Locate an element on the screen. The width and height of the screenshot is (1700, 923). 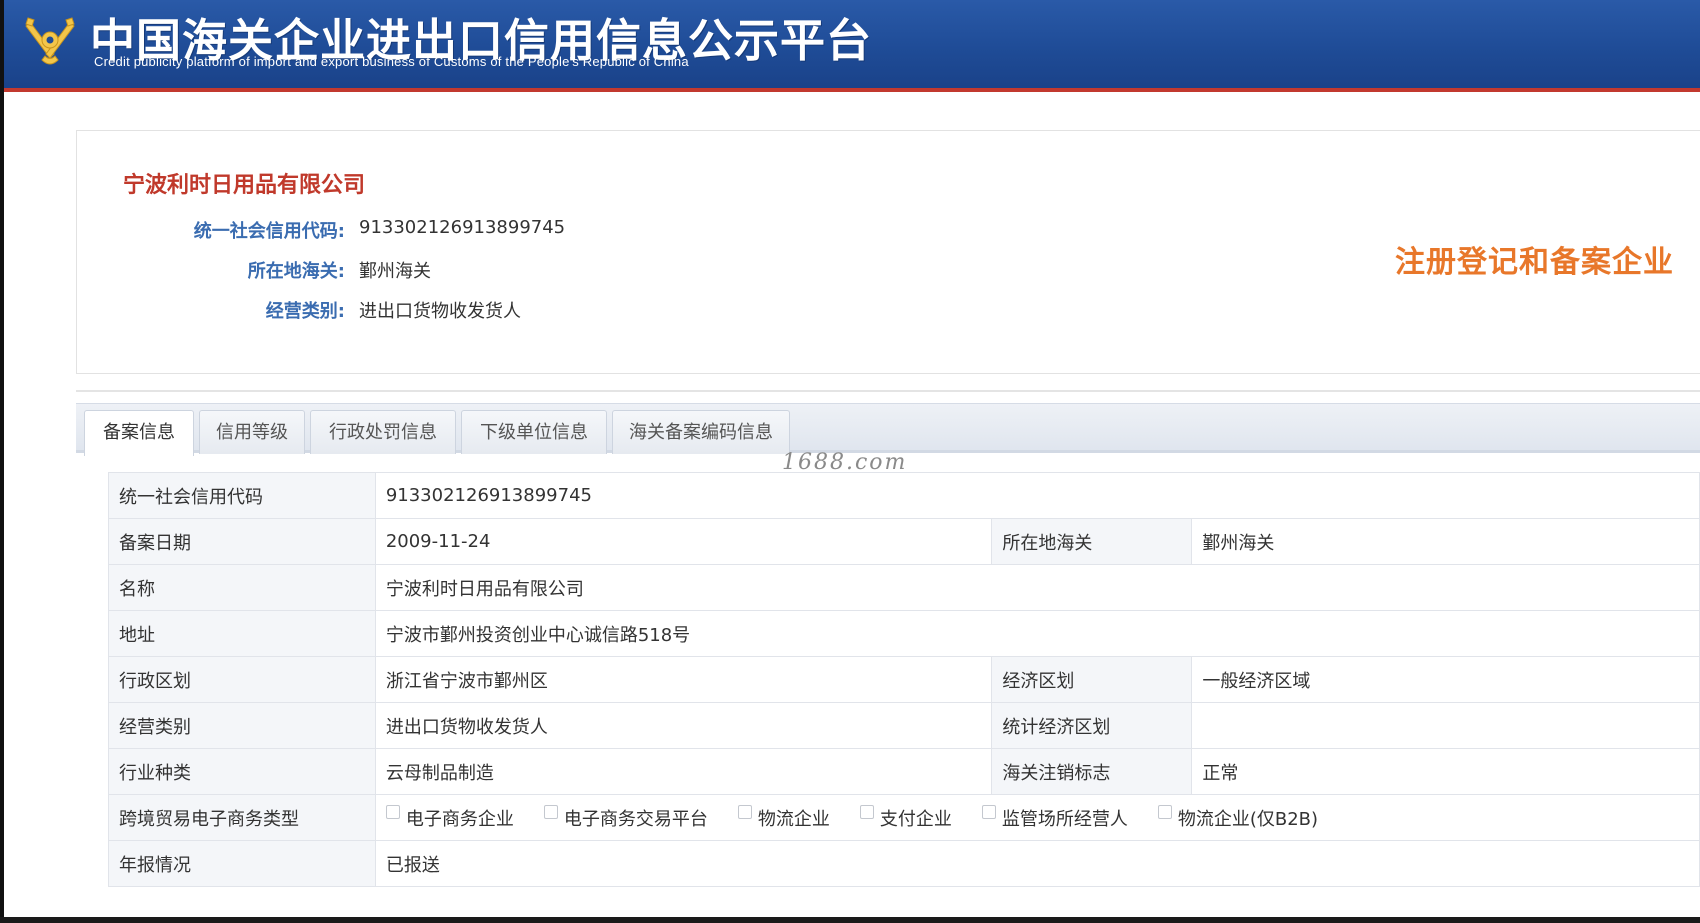
field-label: 名称 is located at coordinates (242, 587).